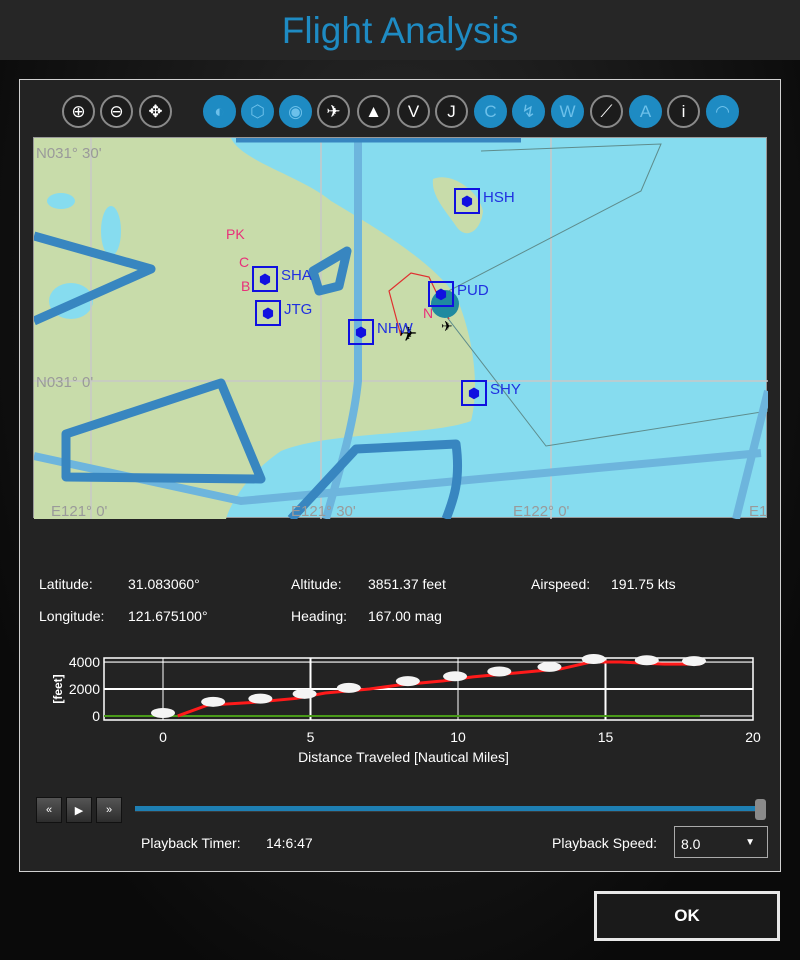  Describe the element at coordinates (373, 111) in the screenshot. I see `waypoint-triangle-icon: ▲` at that location.